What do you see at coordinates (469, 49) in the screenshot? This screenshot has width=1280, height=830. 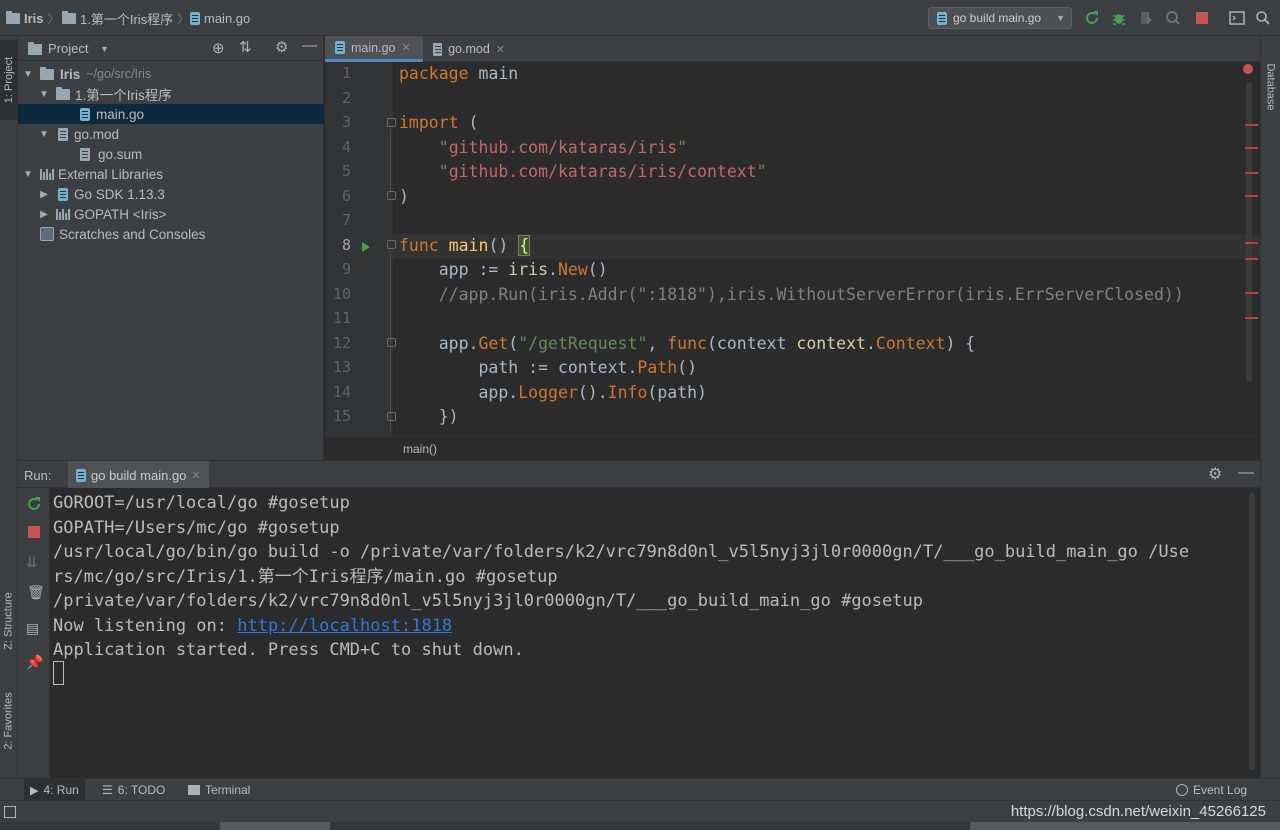 I see `tab-go-mod: go.mod ✕` at bounding box center [469, 49].